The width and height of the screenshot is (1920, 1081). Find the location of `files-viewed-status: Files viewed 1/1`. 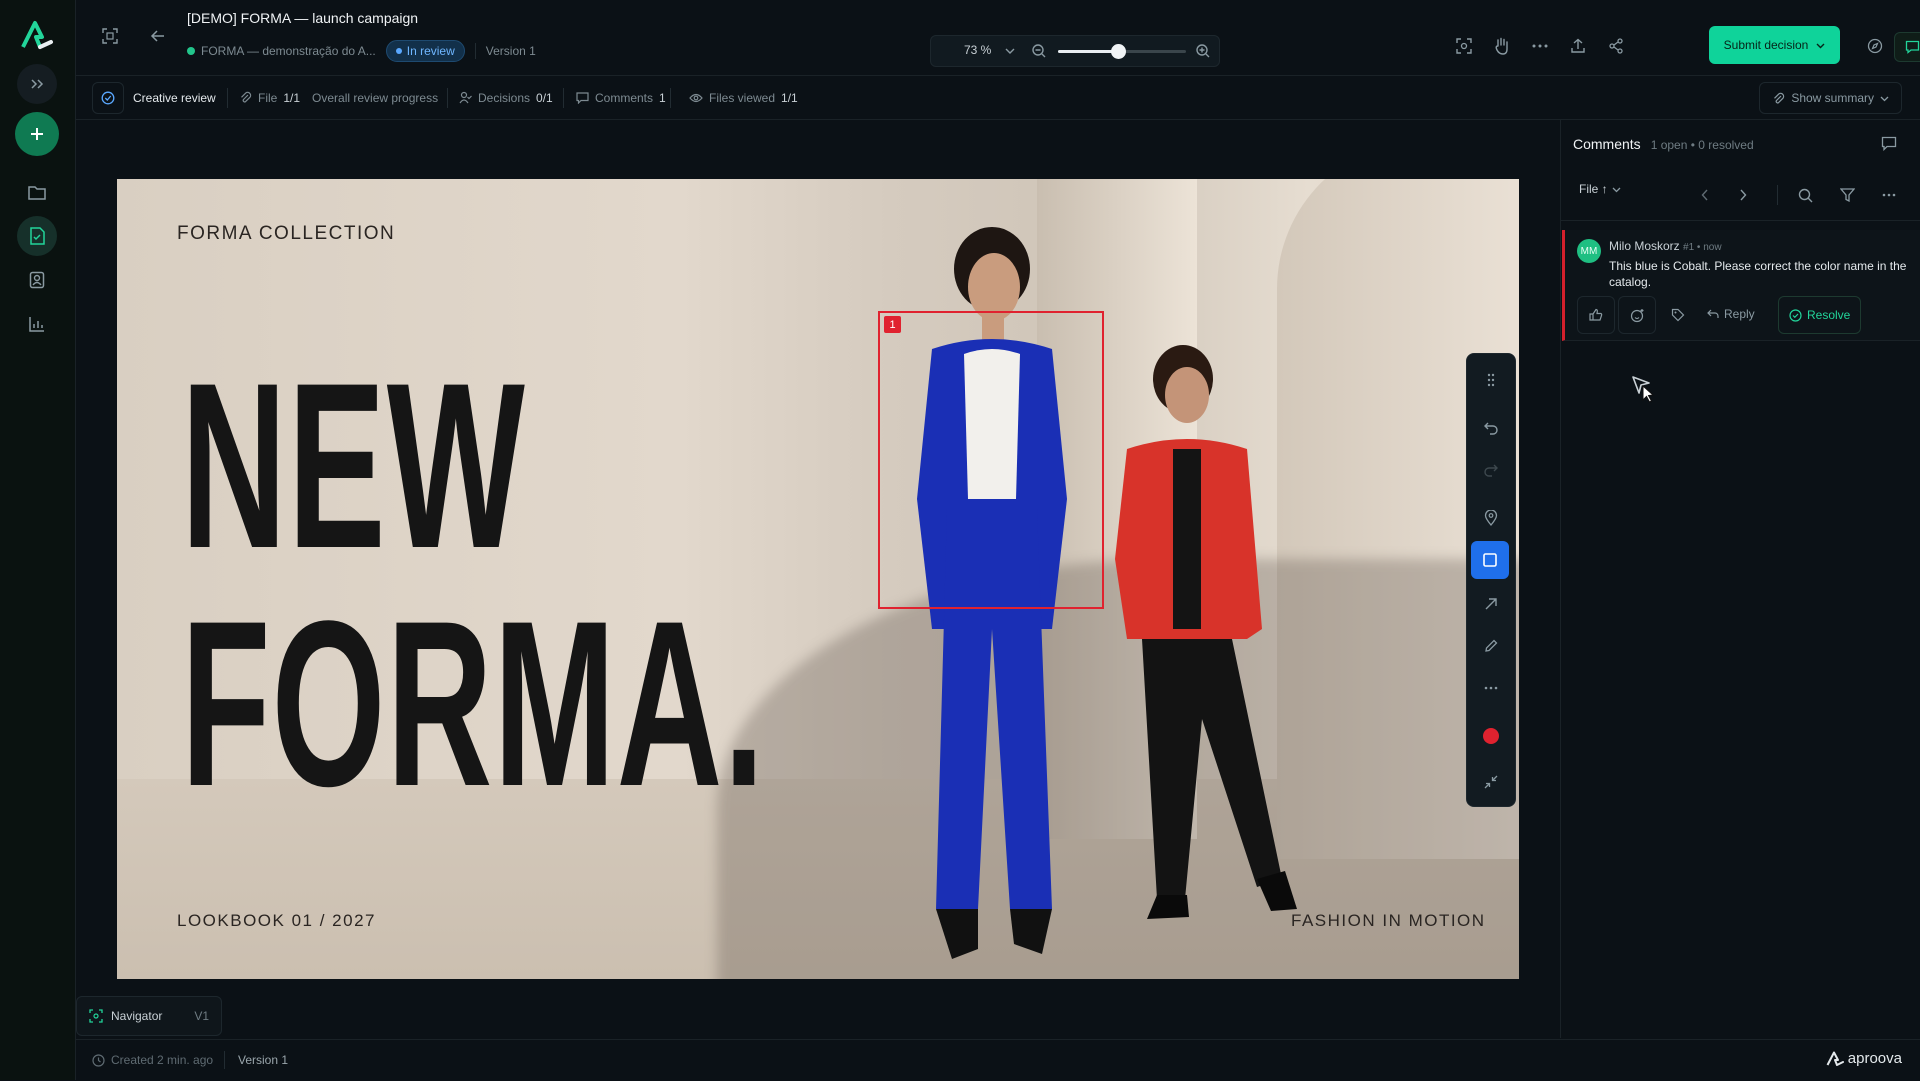

files-viewed-status: Files viewed 1/1 is located at coordinates (743, 97).